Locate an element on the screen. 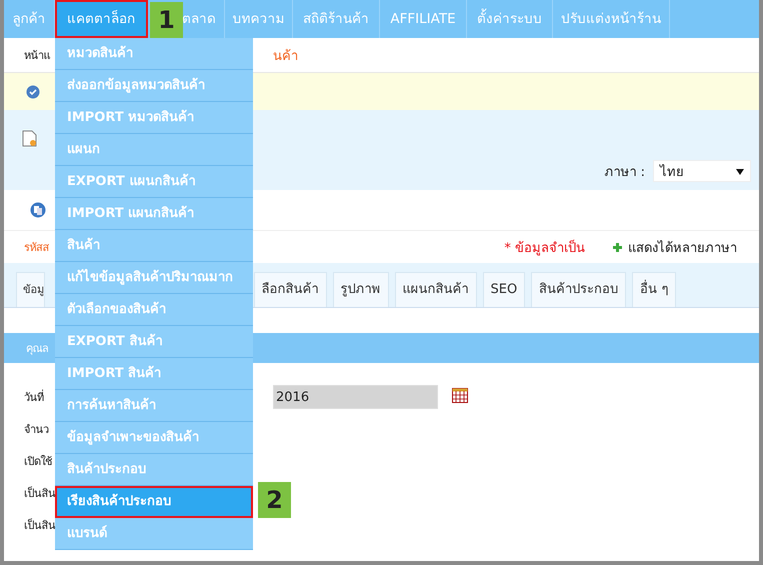 The width and height of the screenshot is (763, 565). menu-item: EXPORT สินค้า is located at coordinates (154, 342).